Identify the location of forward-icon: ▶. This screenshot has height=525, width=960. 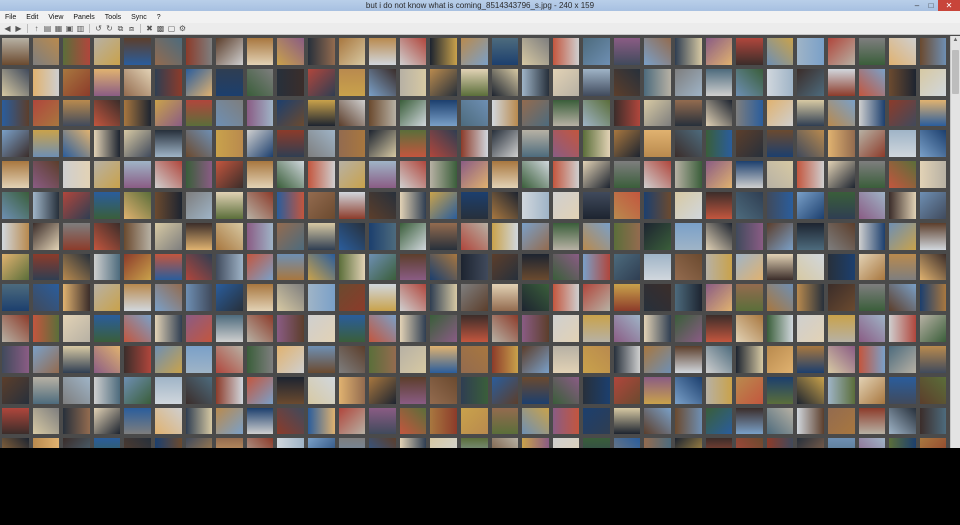
(18, 28).